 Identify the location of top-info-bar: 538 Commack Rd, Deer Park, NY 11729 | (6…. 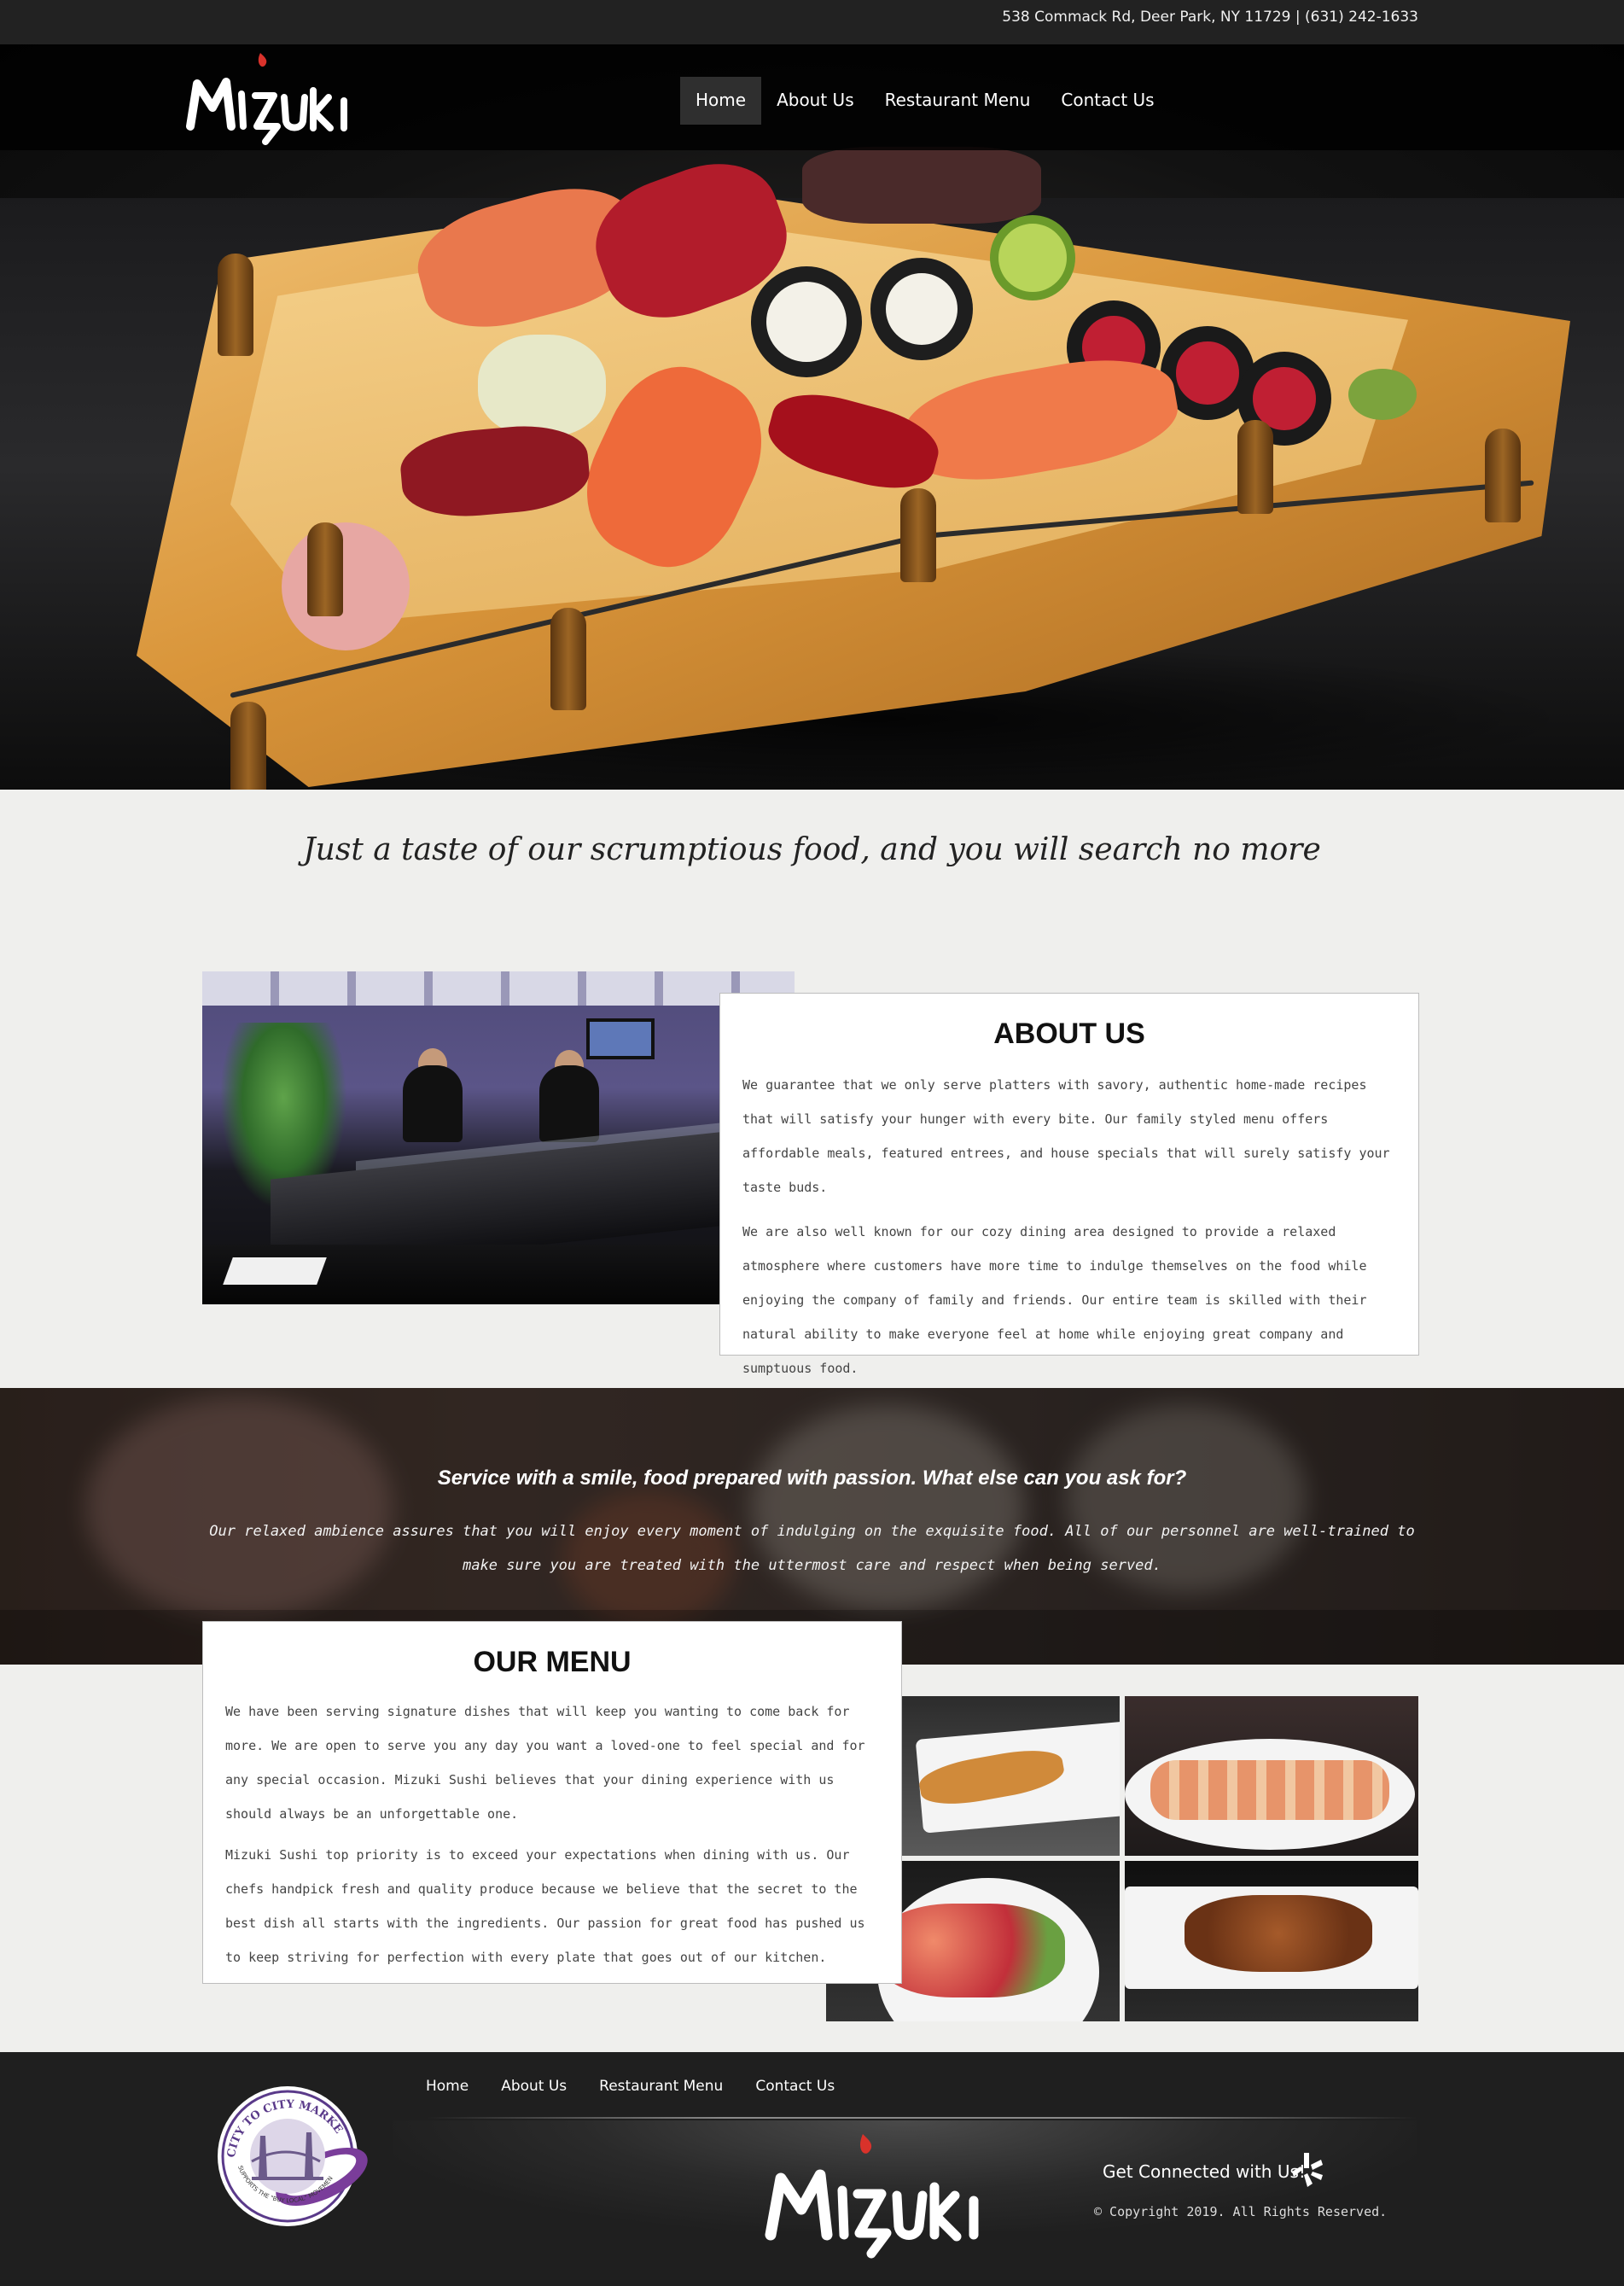
(812, 22).